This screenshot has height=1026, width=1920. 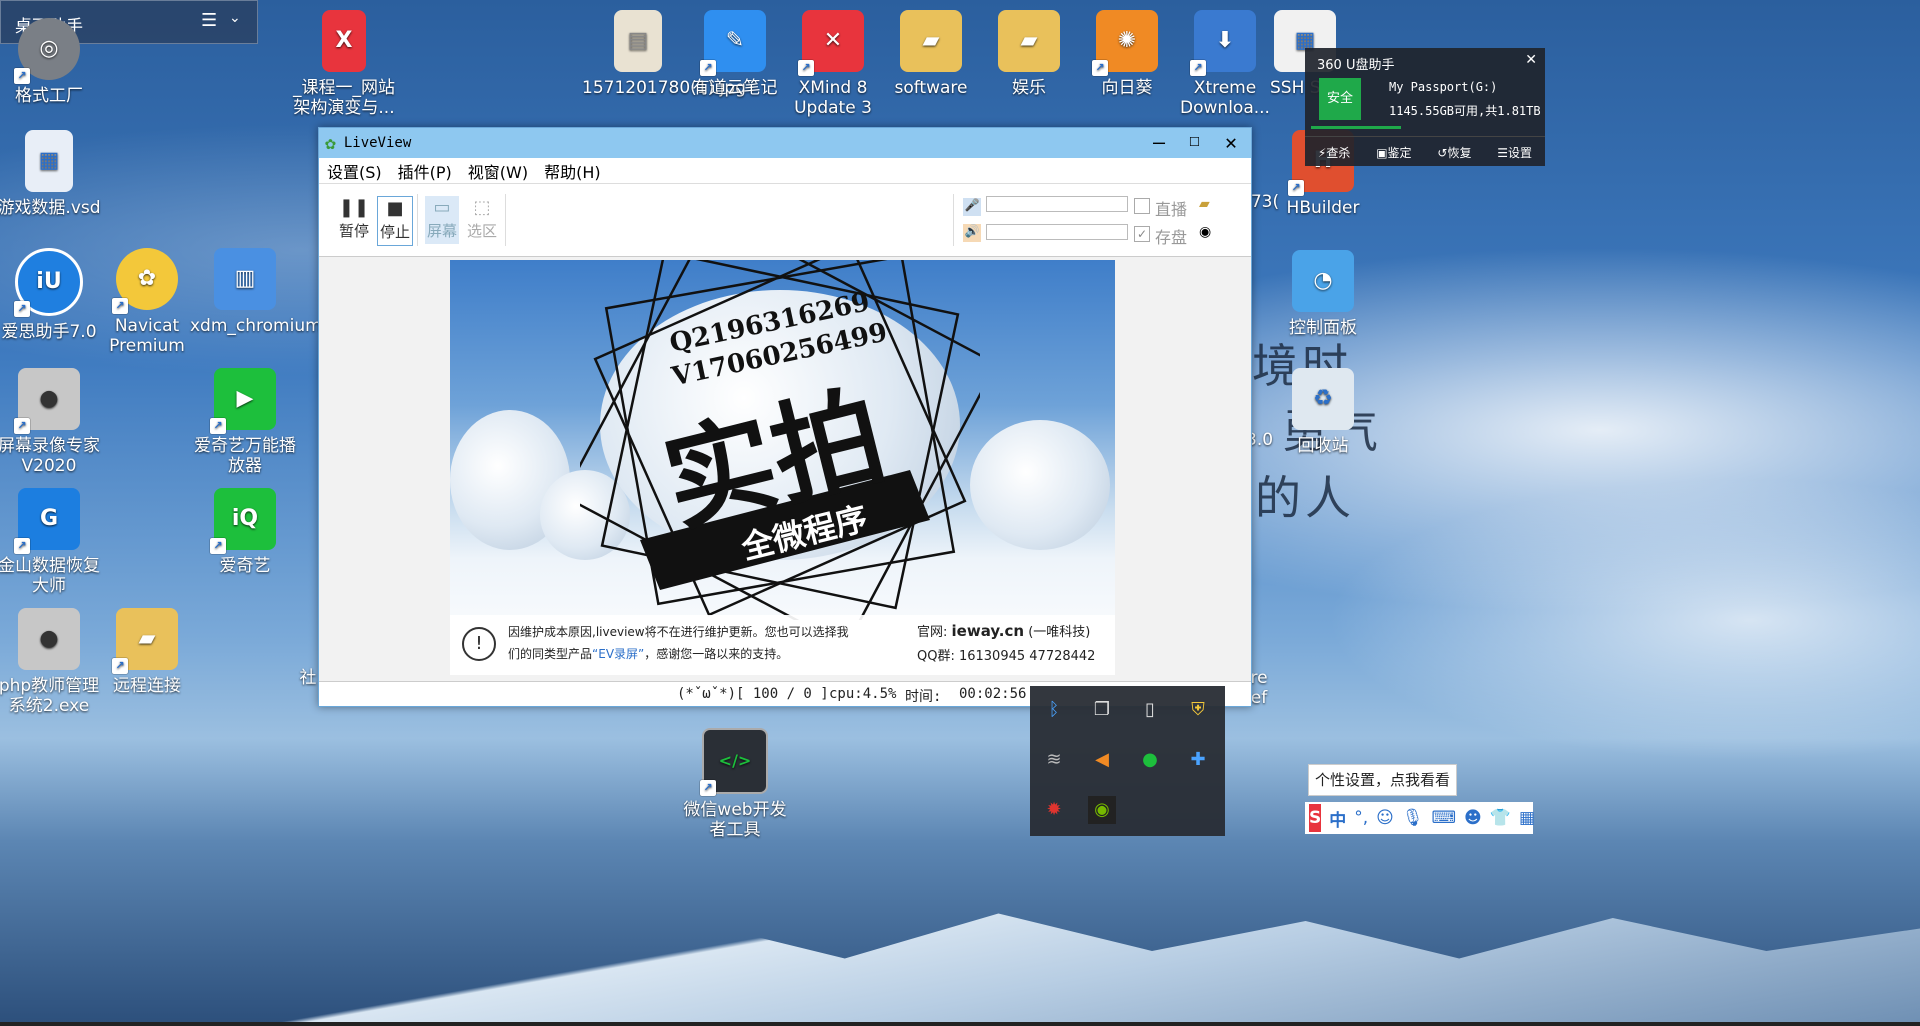 What do you see at coordinates (1323, 294) in the screenshot?
I see `desktop-icon-control-panel: ◔ 控制面板` at bounding box center [1323, 294].